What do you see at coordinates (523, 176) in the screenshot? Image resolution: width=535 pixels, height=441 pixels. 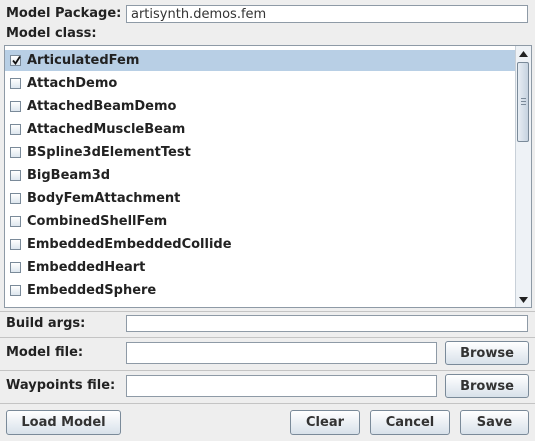 I see `vertical-scrollbar` at bounding box center [523, 176].